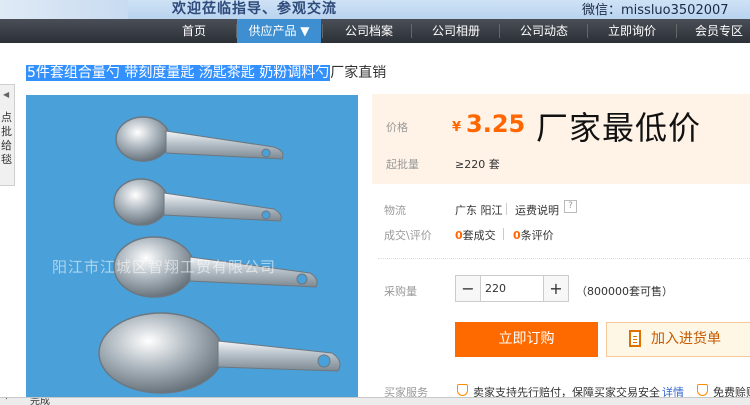 The width and height of the screenshot is (750, 405). I want to click on ship-from-location: 广东 阳江, so click(479, 210).